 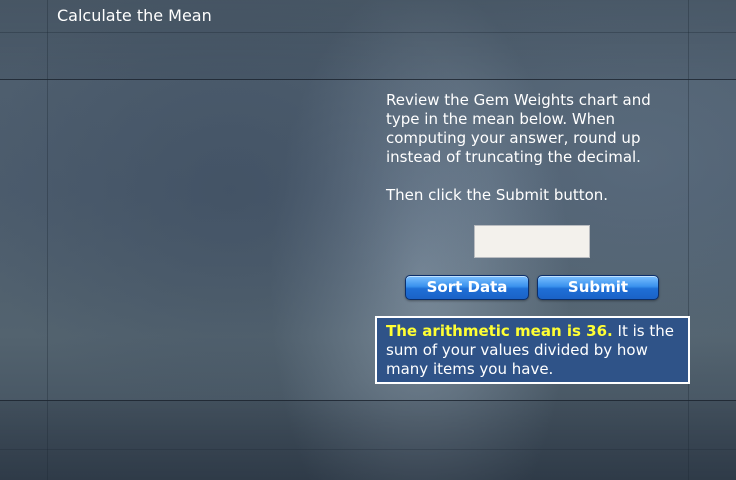 I want to click on header-divider, so click(x=368, y=32).